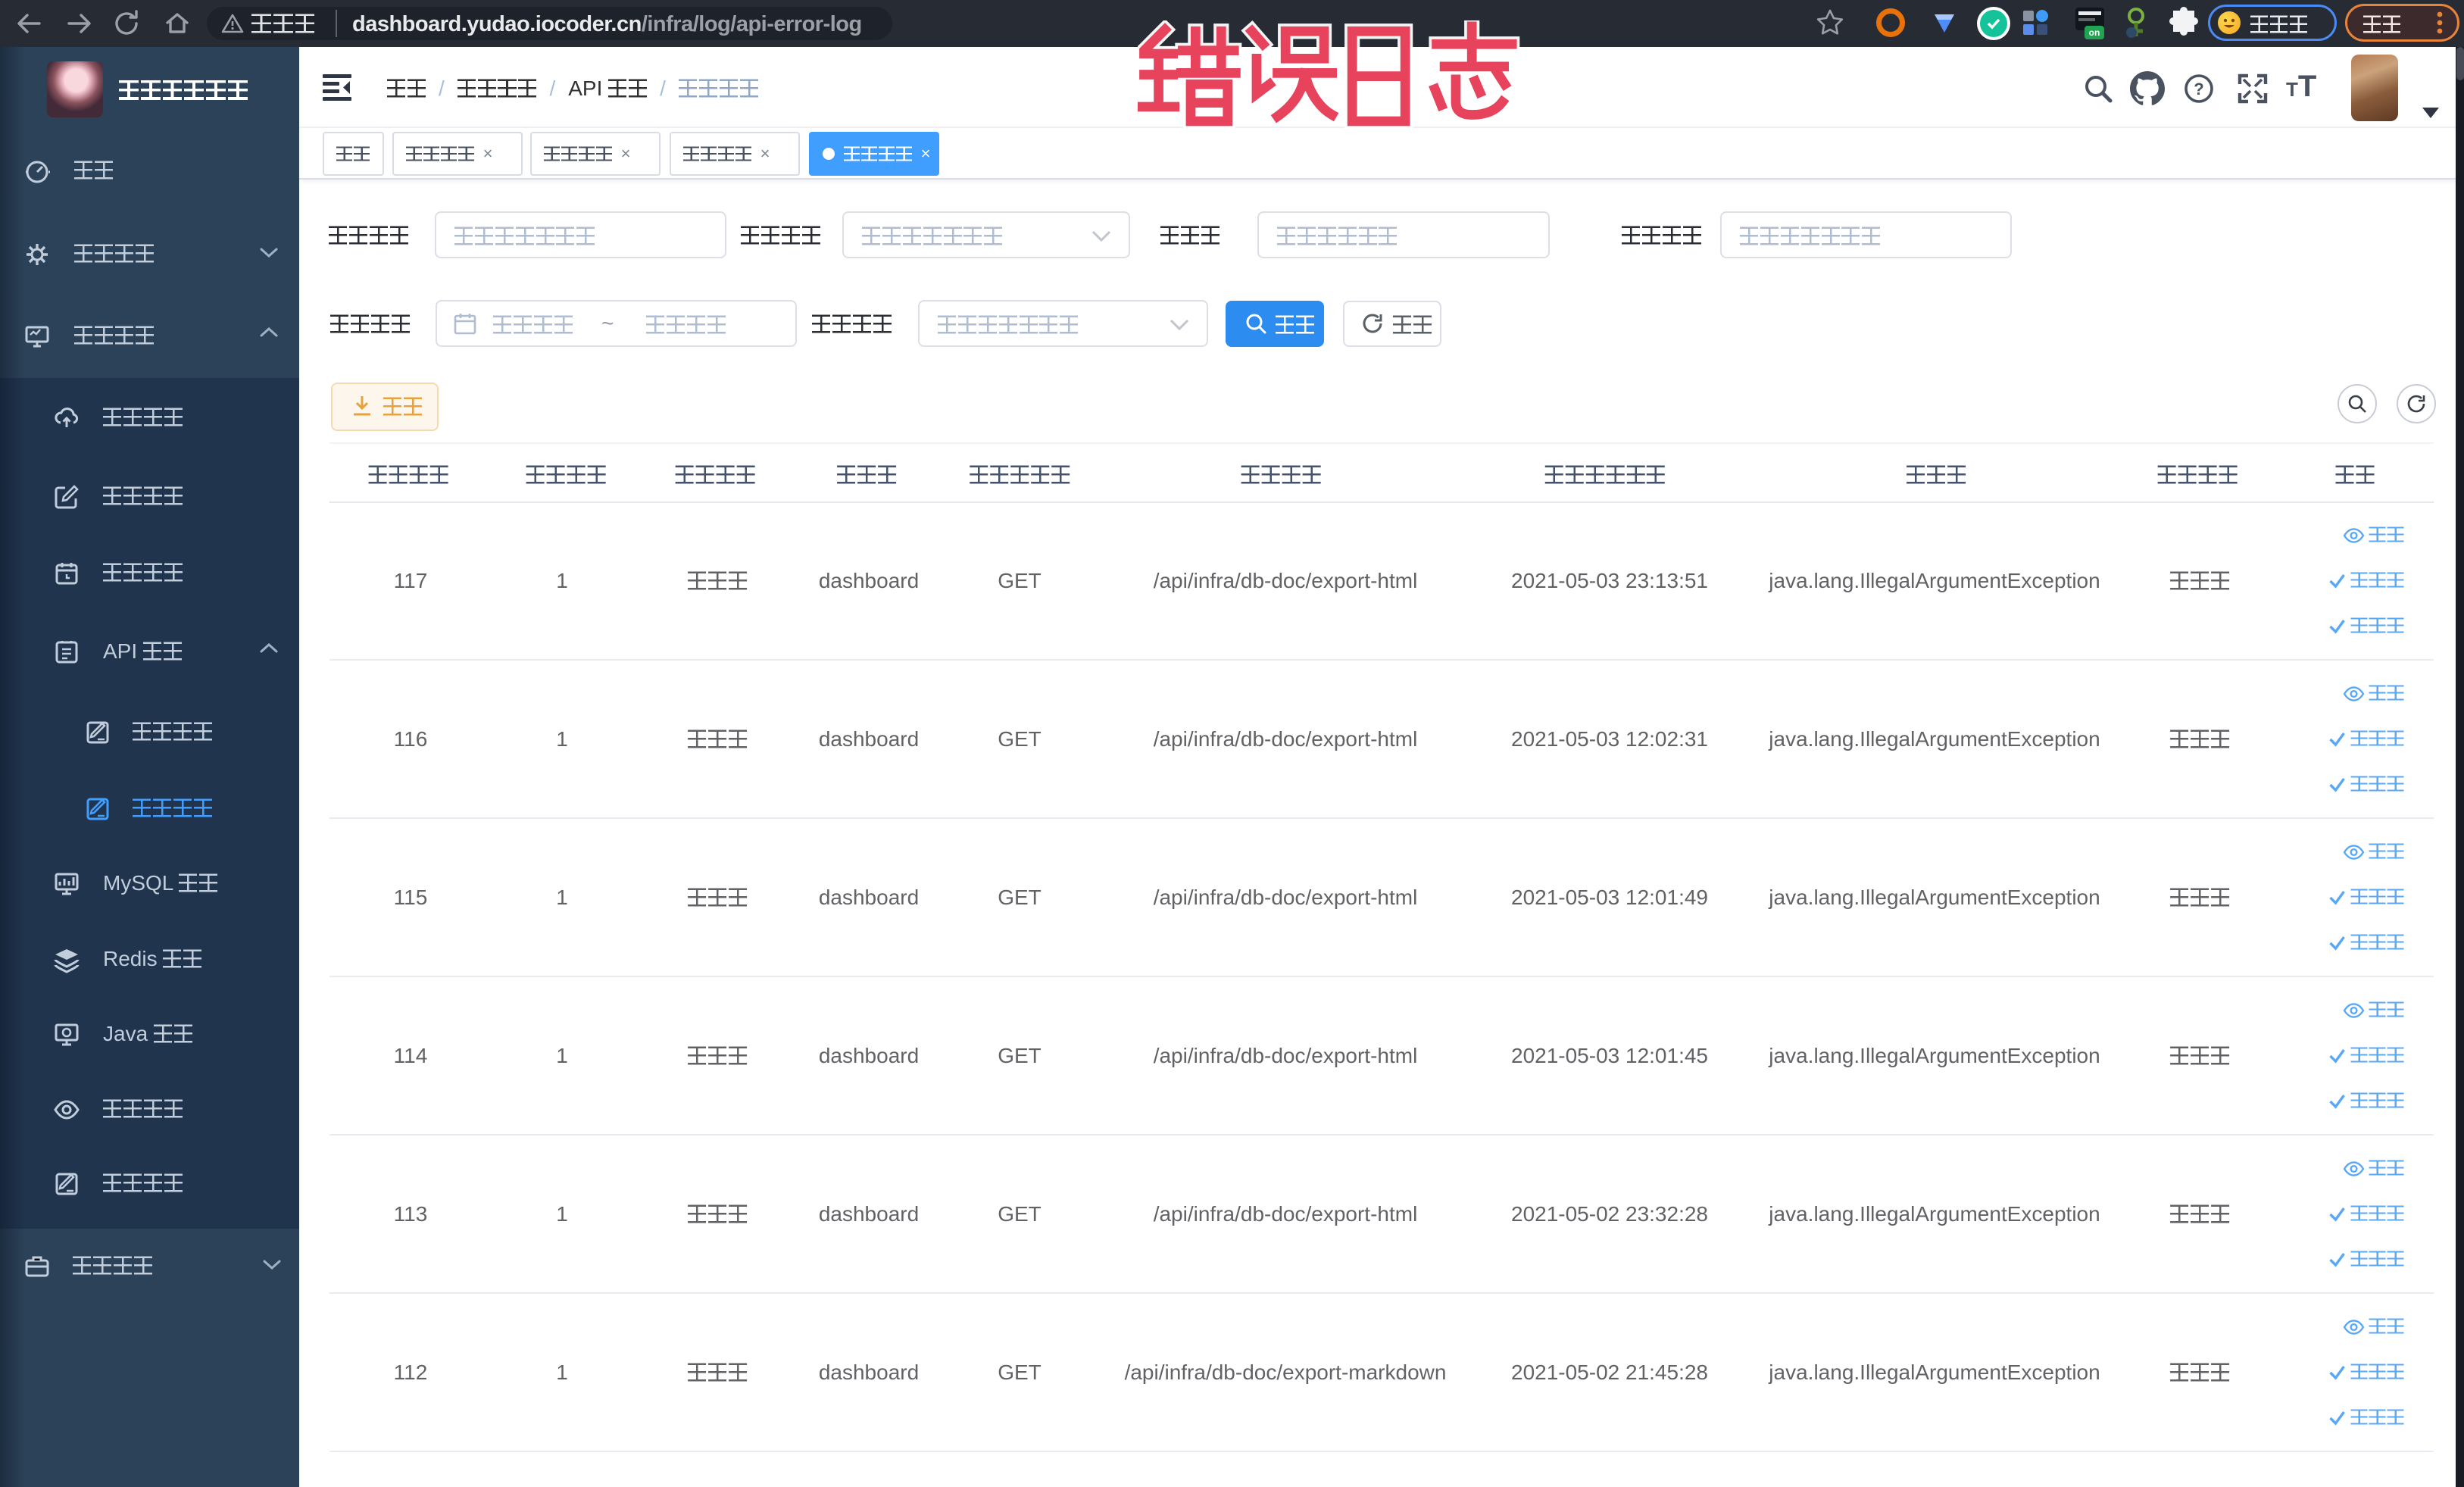 This screenshot has width=2464, height=1487. I want to click on svg-text: on, so click(2094, 32).